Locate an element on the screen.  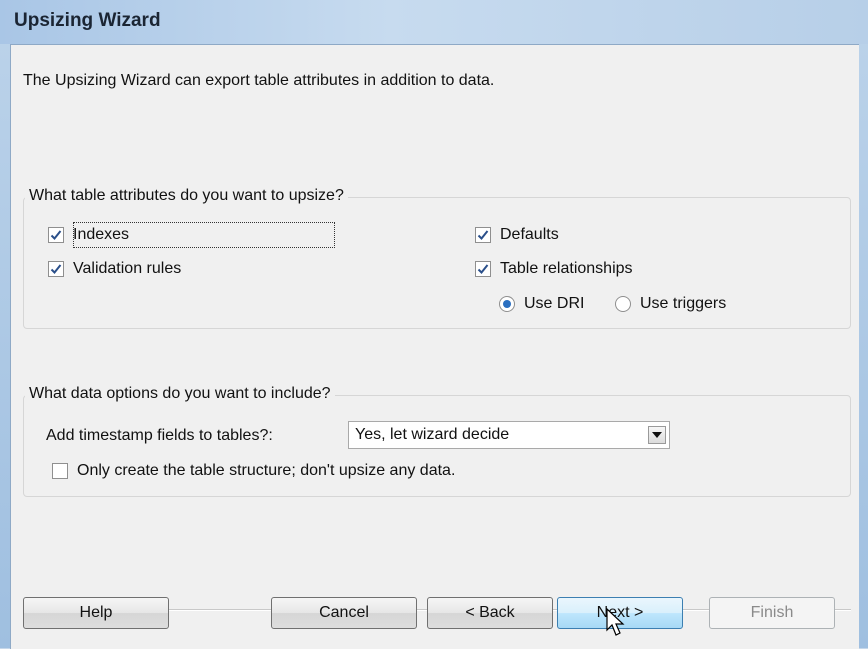
validation-rules-checkbox: Validation rules is located at coordinates (114, 269).